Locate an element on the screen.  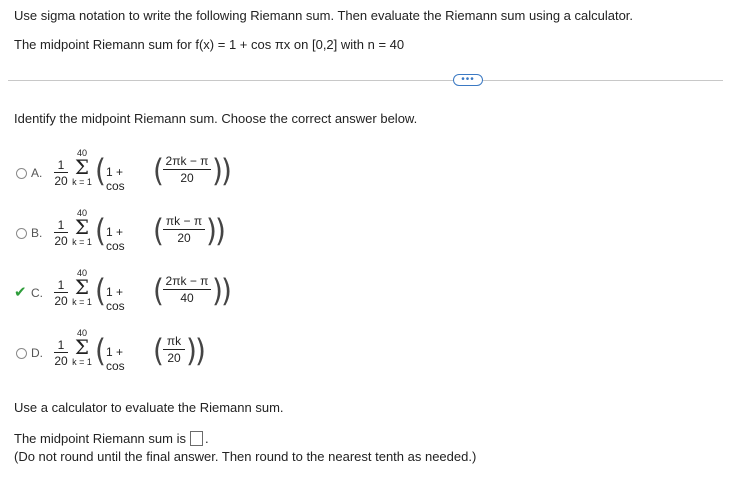
choice-letter: C. is located at coordinates (37, 293).